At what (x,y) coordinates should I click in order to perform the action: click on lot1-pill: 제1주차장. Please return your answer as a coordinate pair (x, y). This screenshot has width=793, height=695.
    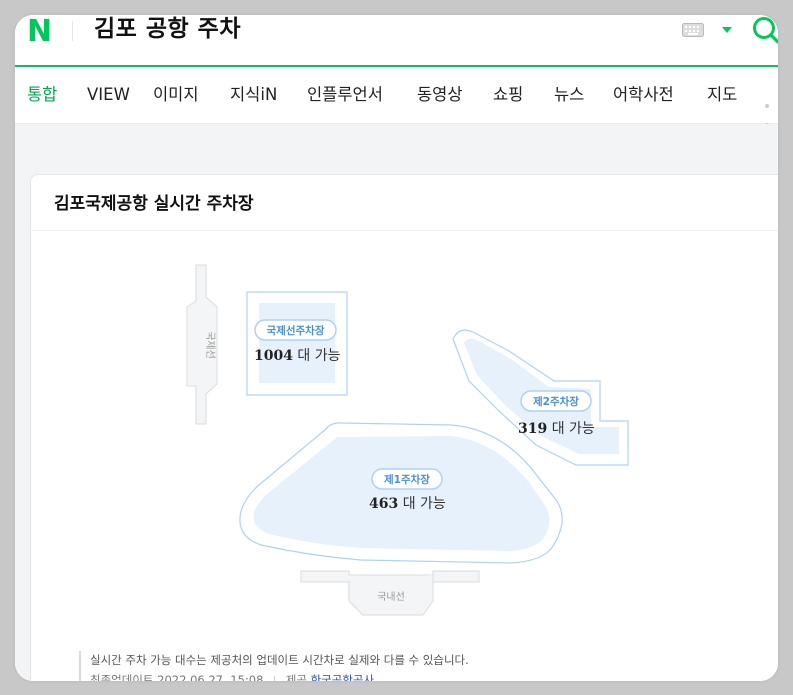
    Looking at the image, I should click on (407, 479).